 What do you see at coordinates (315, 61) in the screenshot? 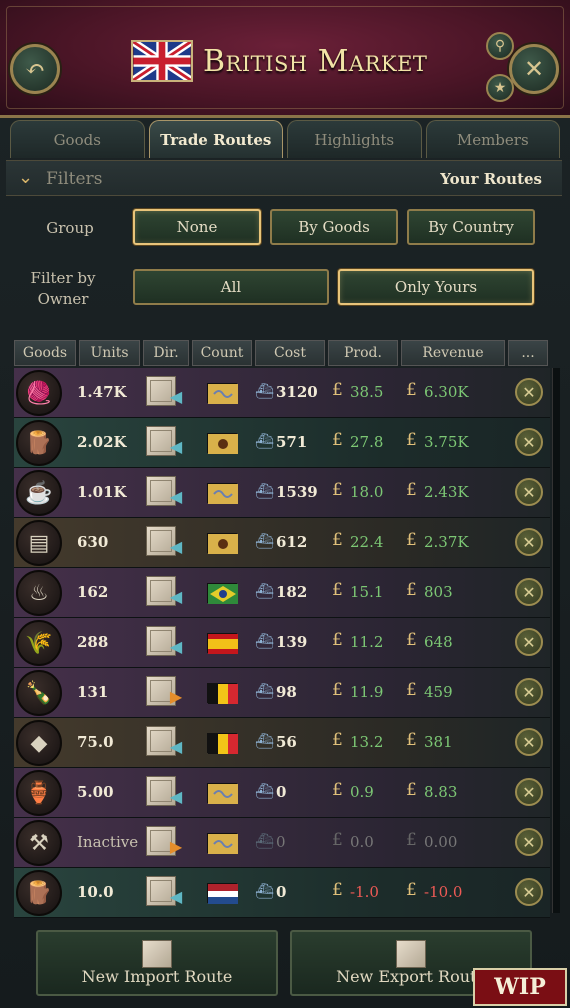
I see `page-title: British Market` at bounding box center [315, 61].